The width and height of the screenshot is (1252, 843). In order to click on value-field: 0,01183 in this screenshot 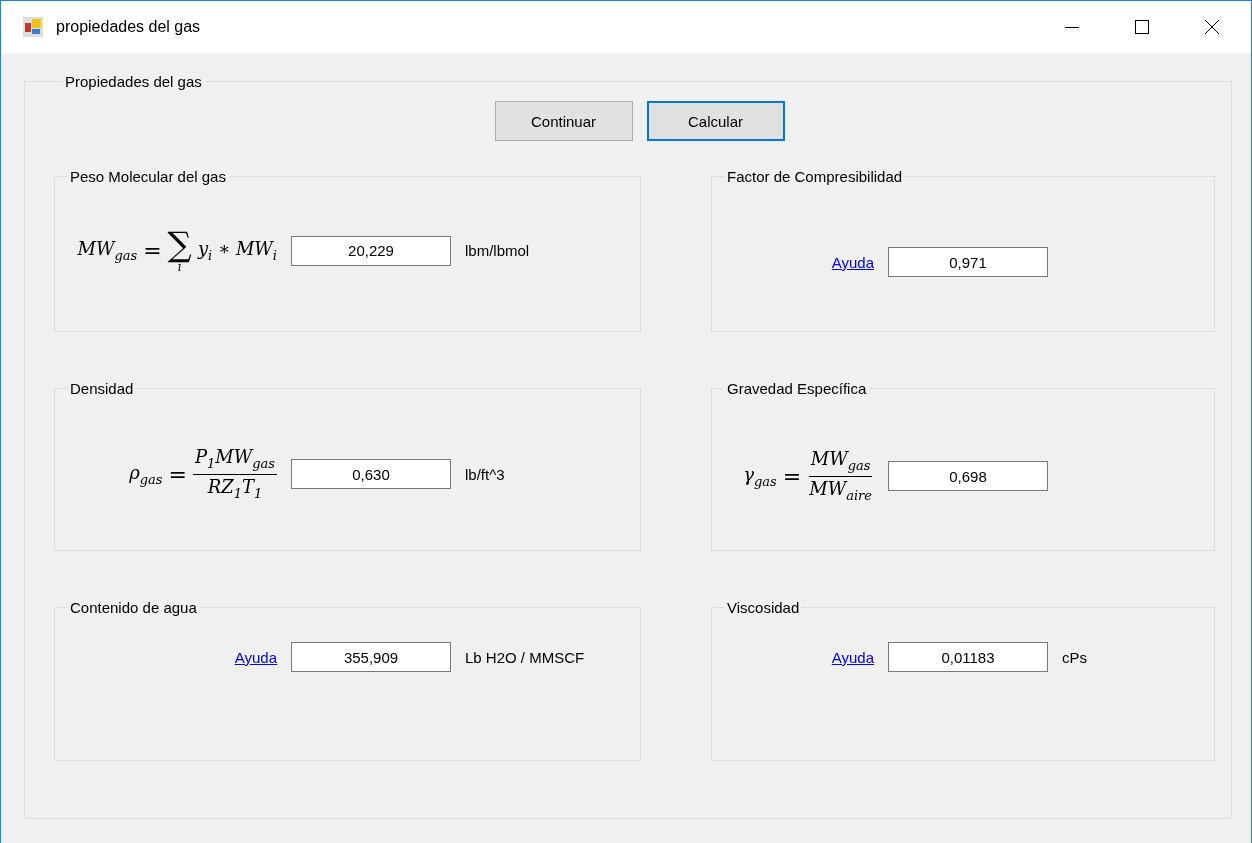, I will do `click(968, 657)`.